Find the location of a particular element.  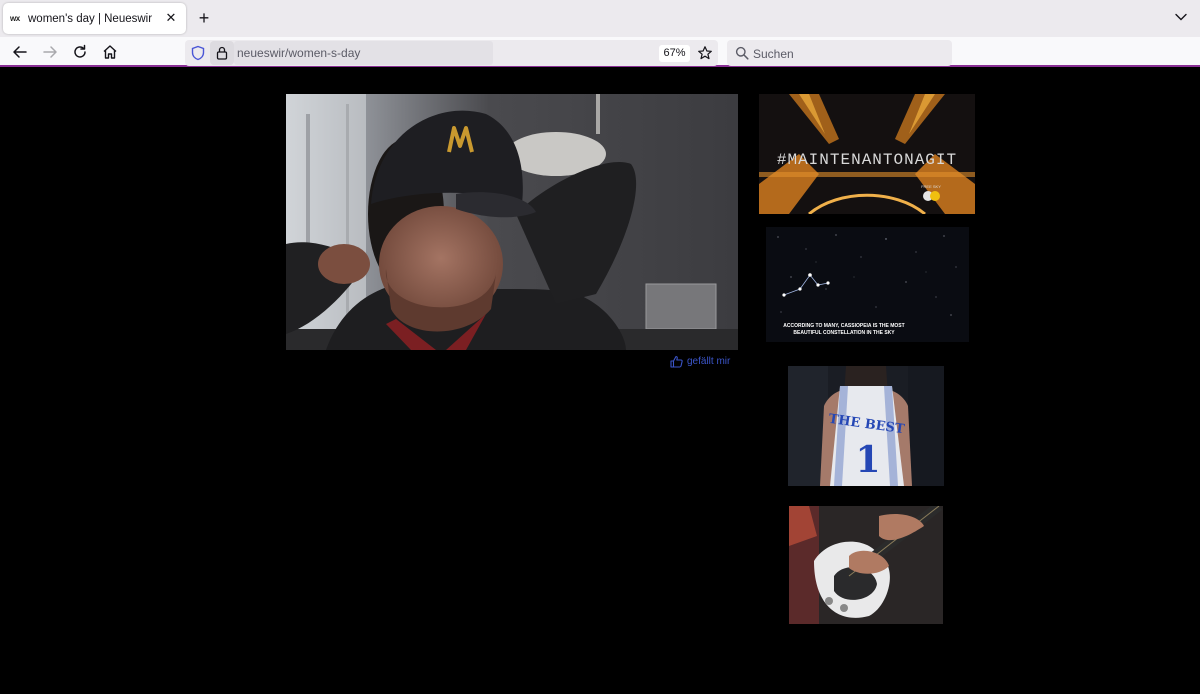

thumbnail-badge-text: FREE SKY is located at coordinates (931, 186).